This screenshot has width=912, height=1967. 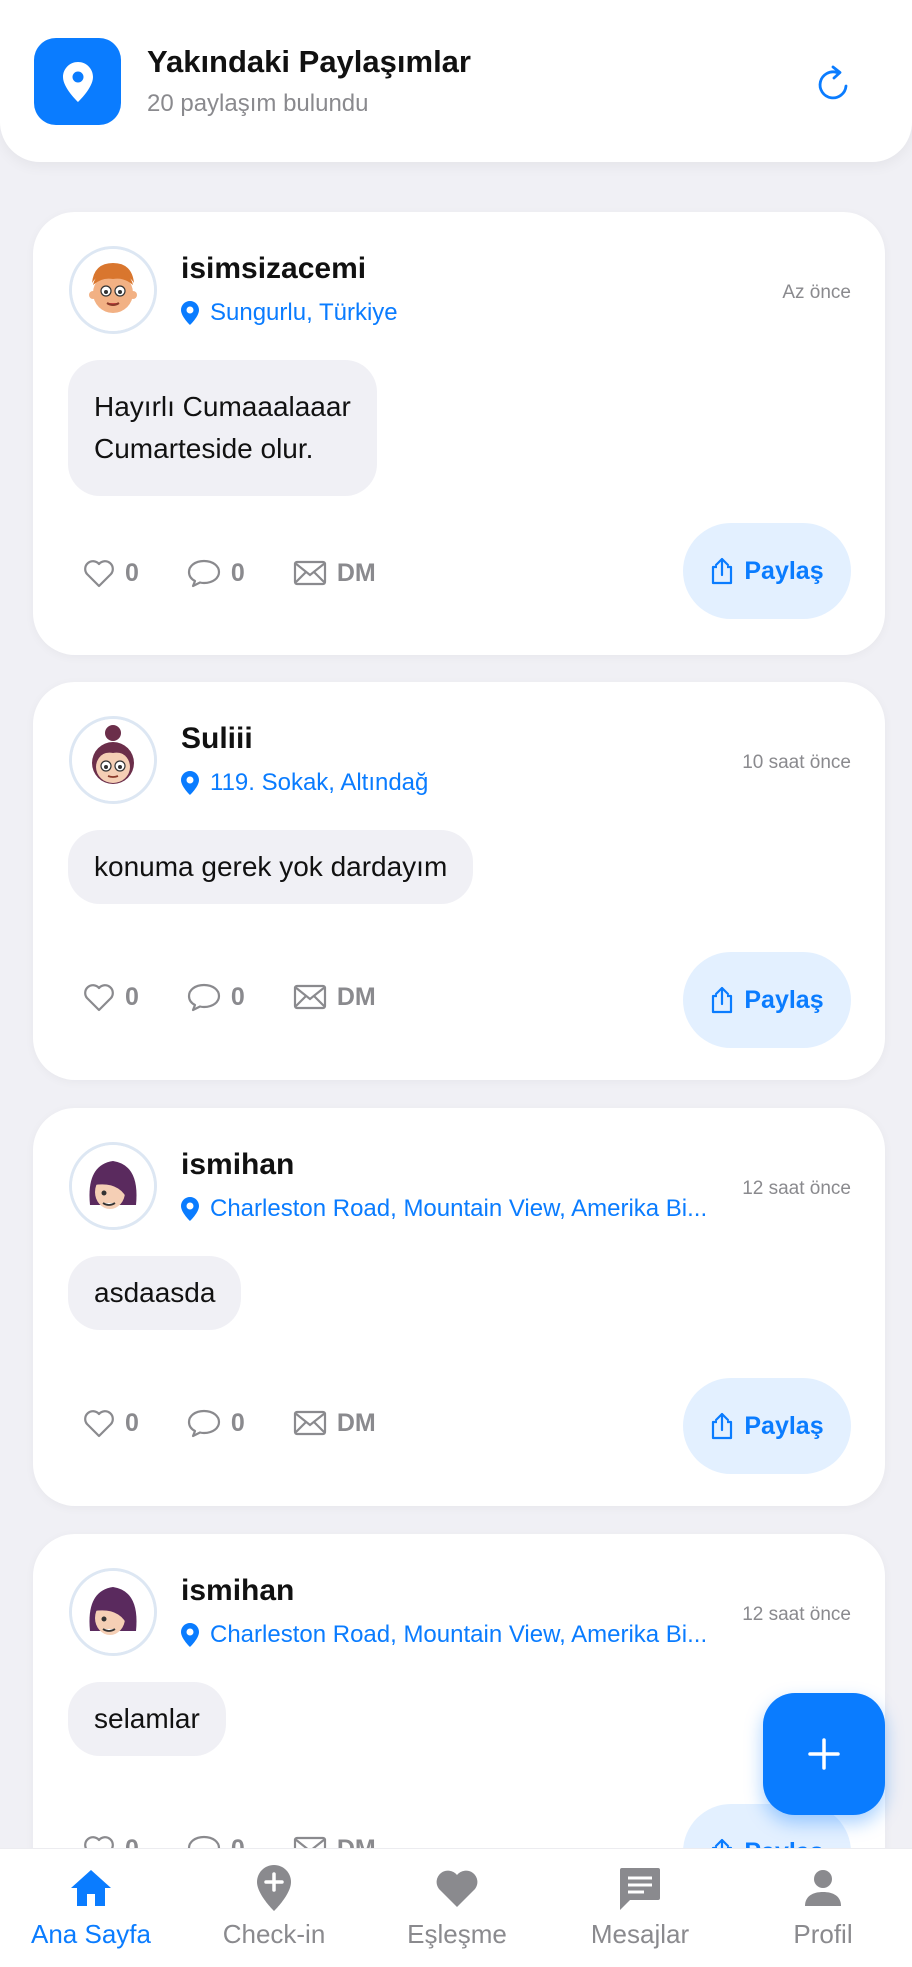 What do you see at coordinates (258, 103) in the screenshot?
I see `result-count: 20 paylaşım bulundu` at bounding box center [258, 103].